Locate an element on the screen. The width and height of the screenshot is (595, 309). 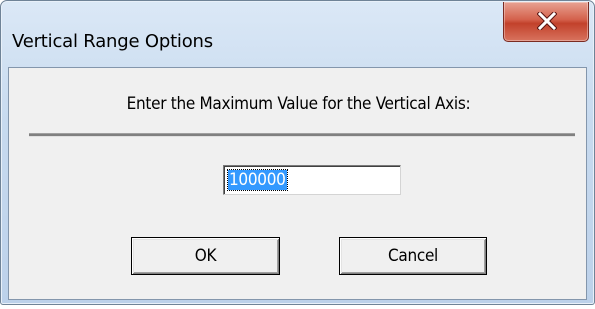
cancel-button: Cancel is located at coordinates (413, 256).